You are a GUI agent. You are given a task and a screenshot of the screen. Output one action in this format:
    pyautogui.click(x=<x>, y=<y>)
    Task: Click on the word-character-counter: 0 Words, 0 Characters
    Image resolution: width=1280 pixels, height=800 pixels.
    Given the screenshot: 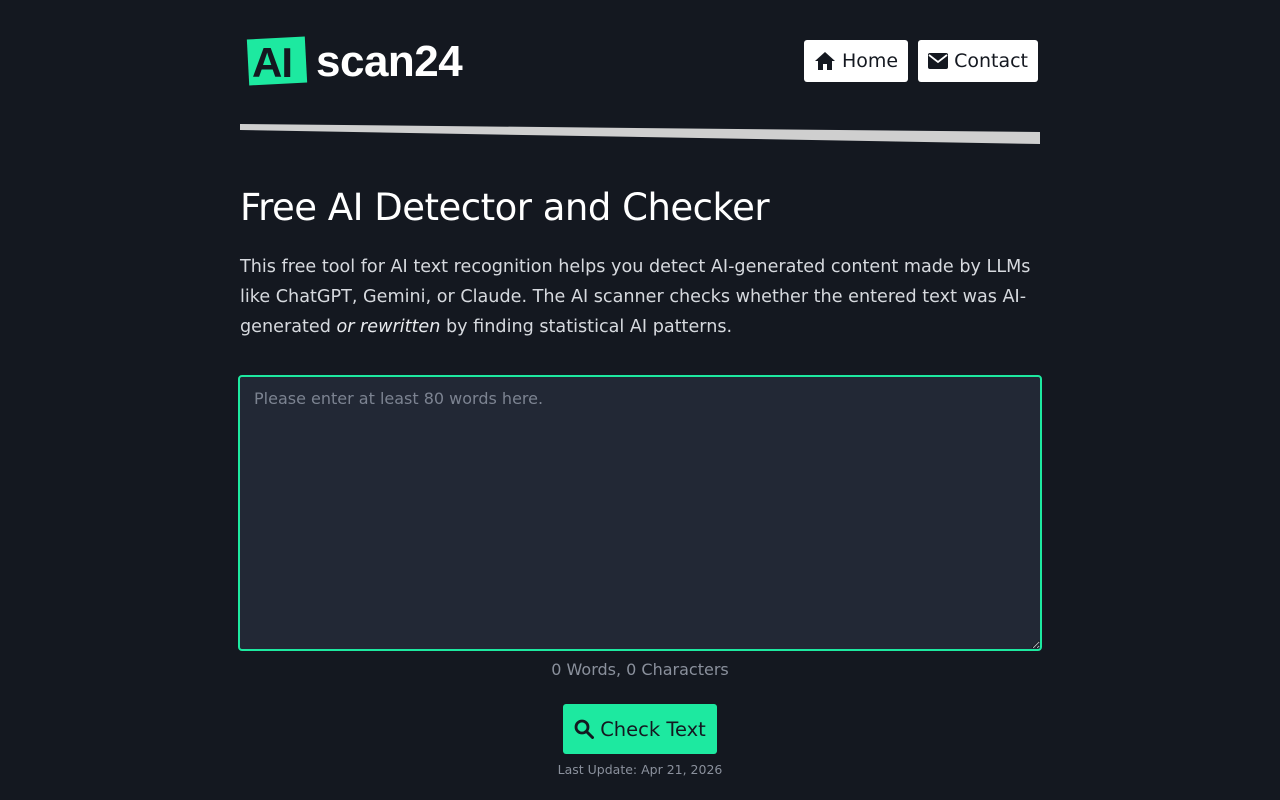 What is the action you would take?
    pyautogui.click(x=640, y=669)
    